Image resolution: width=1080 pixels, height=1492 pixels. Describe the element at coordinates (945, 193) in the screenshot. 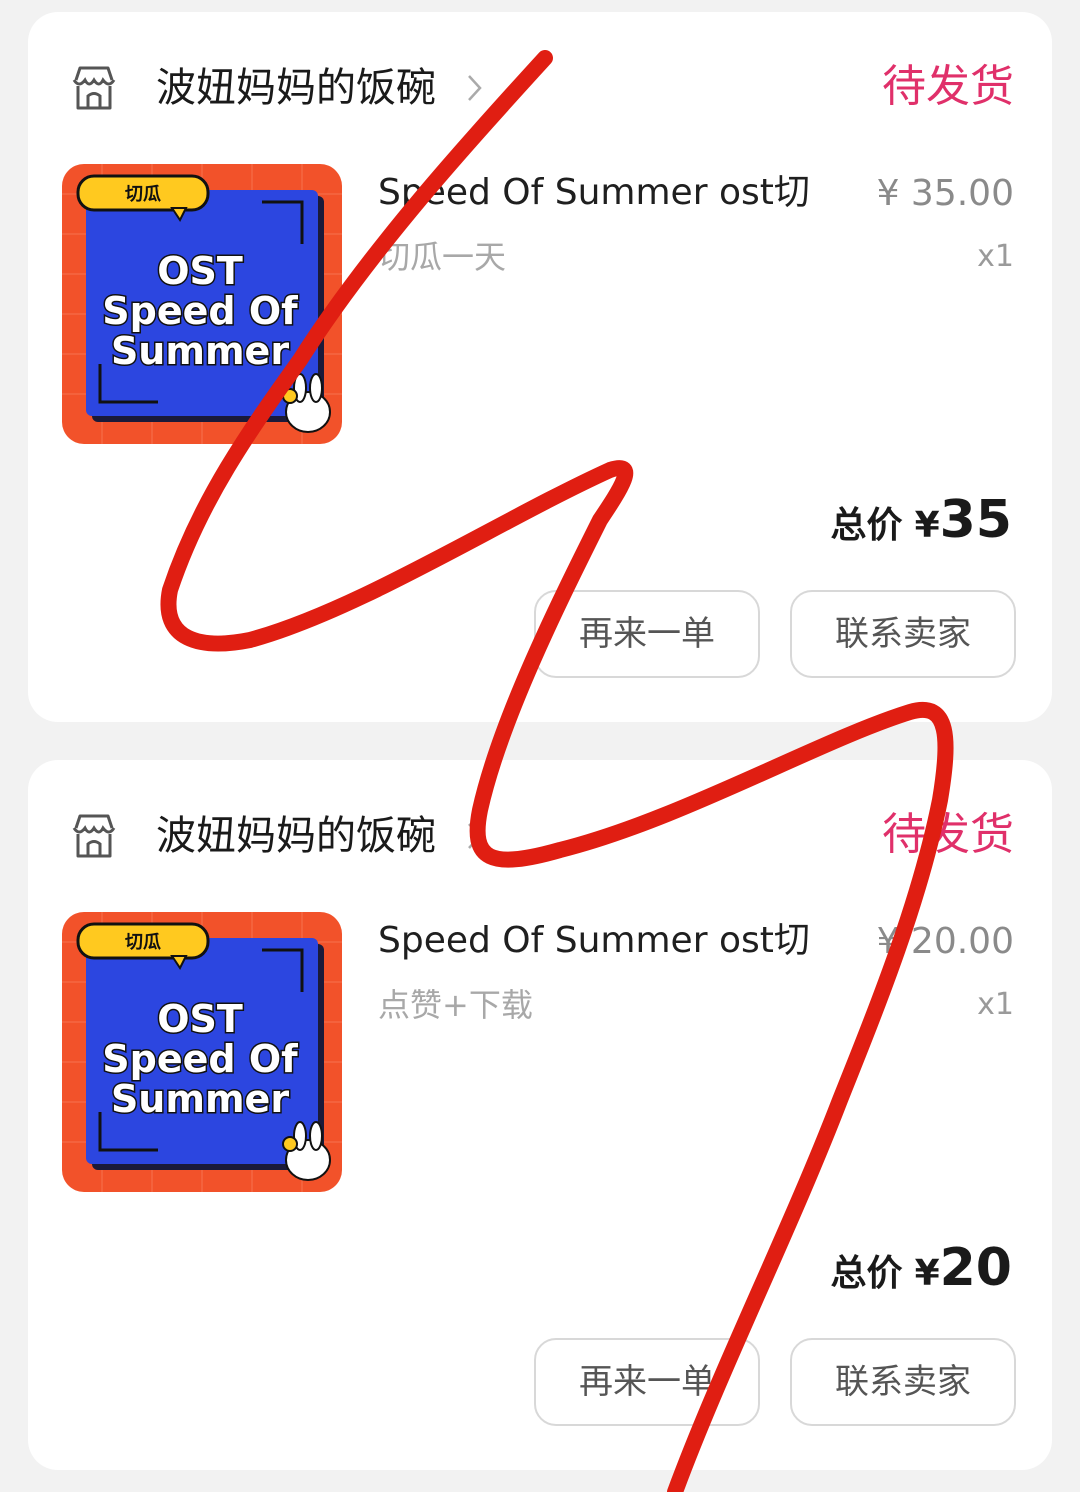

I see `unit-price: ¥ 35.00` at that location.